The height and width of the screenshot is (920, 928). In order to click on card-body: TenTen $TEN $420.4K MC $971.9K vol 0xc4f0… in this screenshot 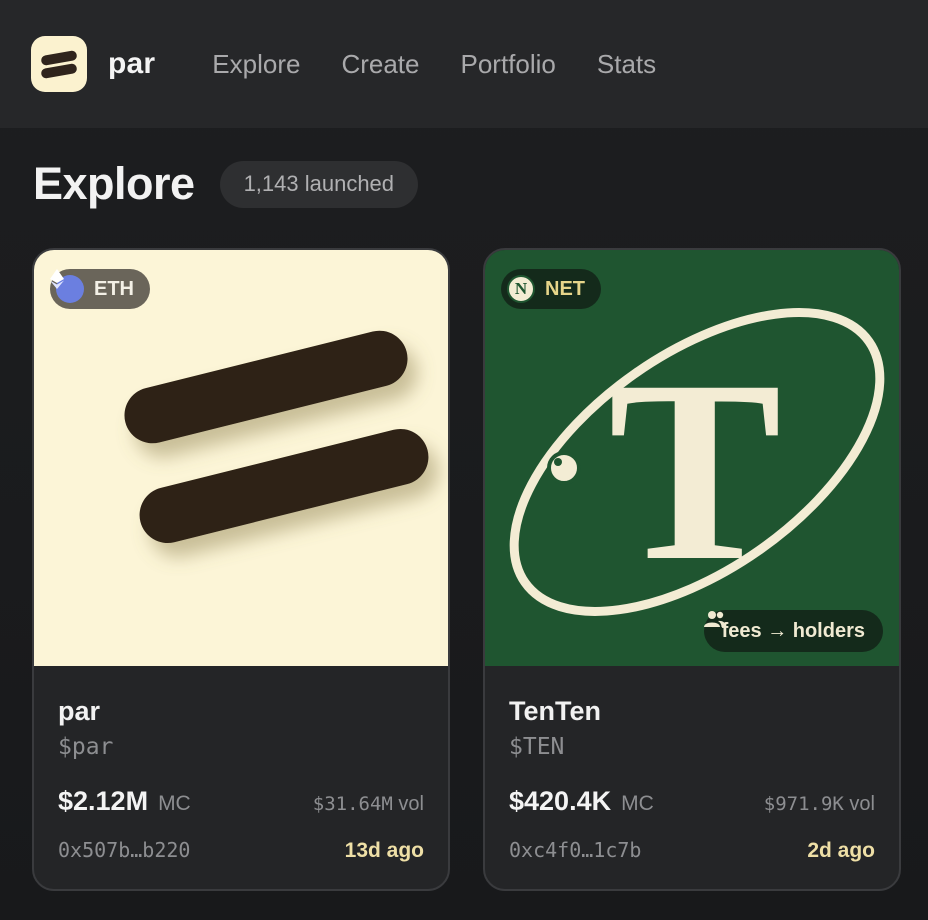, I will do `click(692, 777)`.